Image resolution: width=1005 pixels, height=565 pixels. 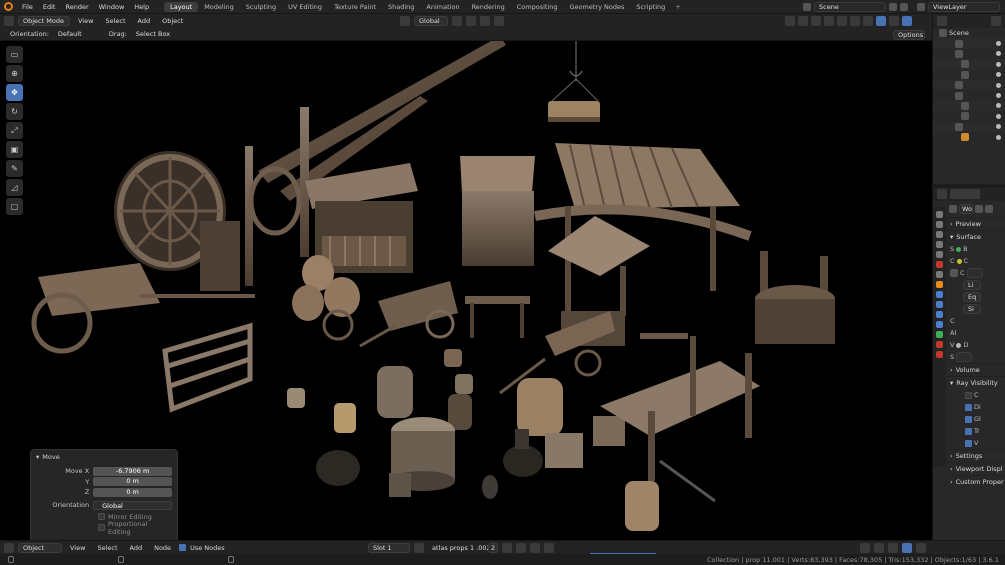 I want to click on transform-tool-icon: ▣, so click(x=14, y=149).